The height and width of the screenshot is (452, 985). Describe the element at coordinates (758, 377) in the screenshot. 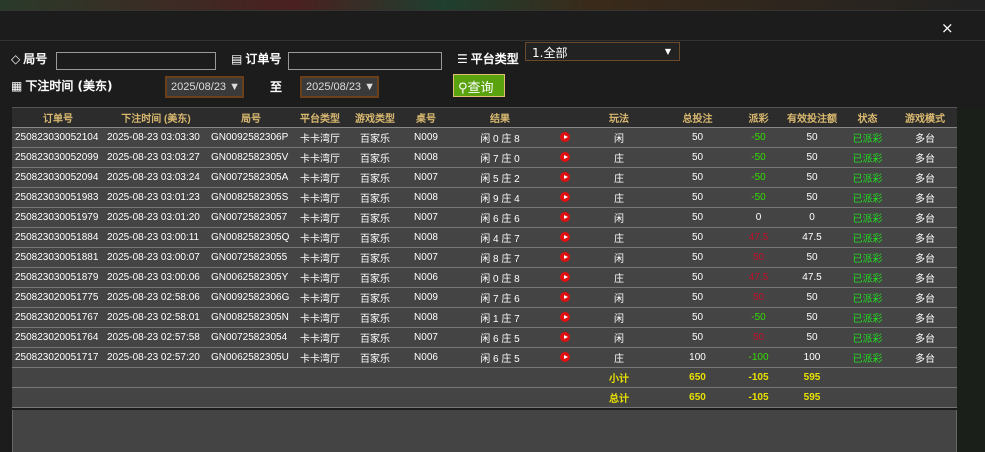

I see `subtotal-payout: -105` at that location.